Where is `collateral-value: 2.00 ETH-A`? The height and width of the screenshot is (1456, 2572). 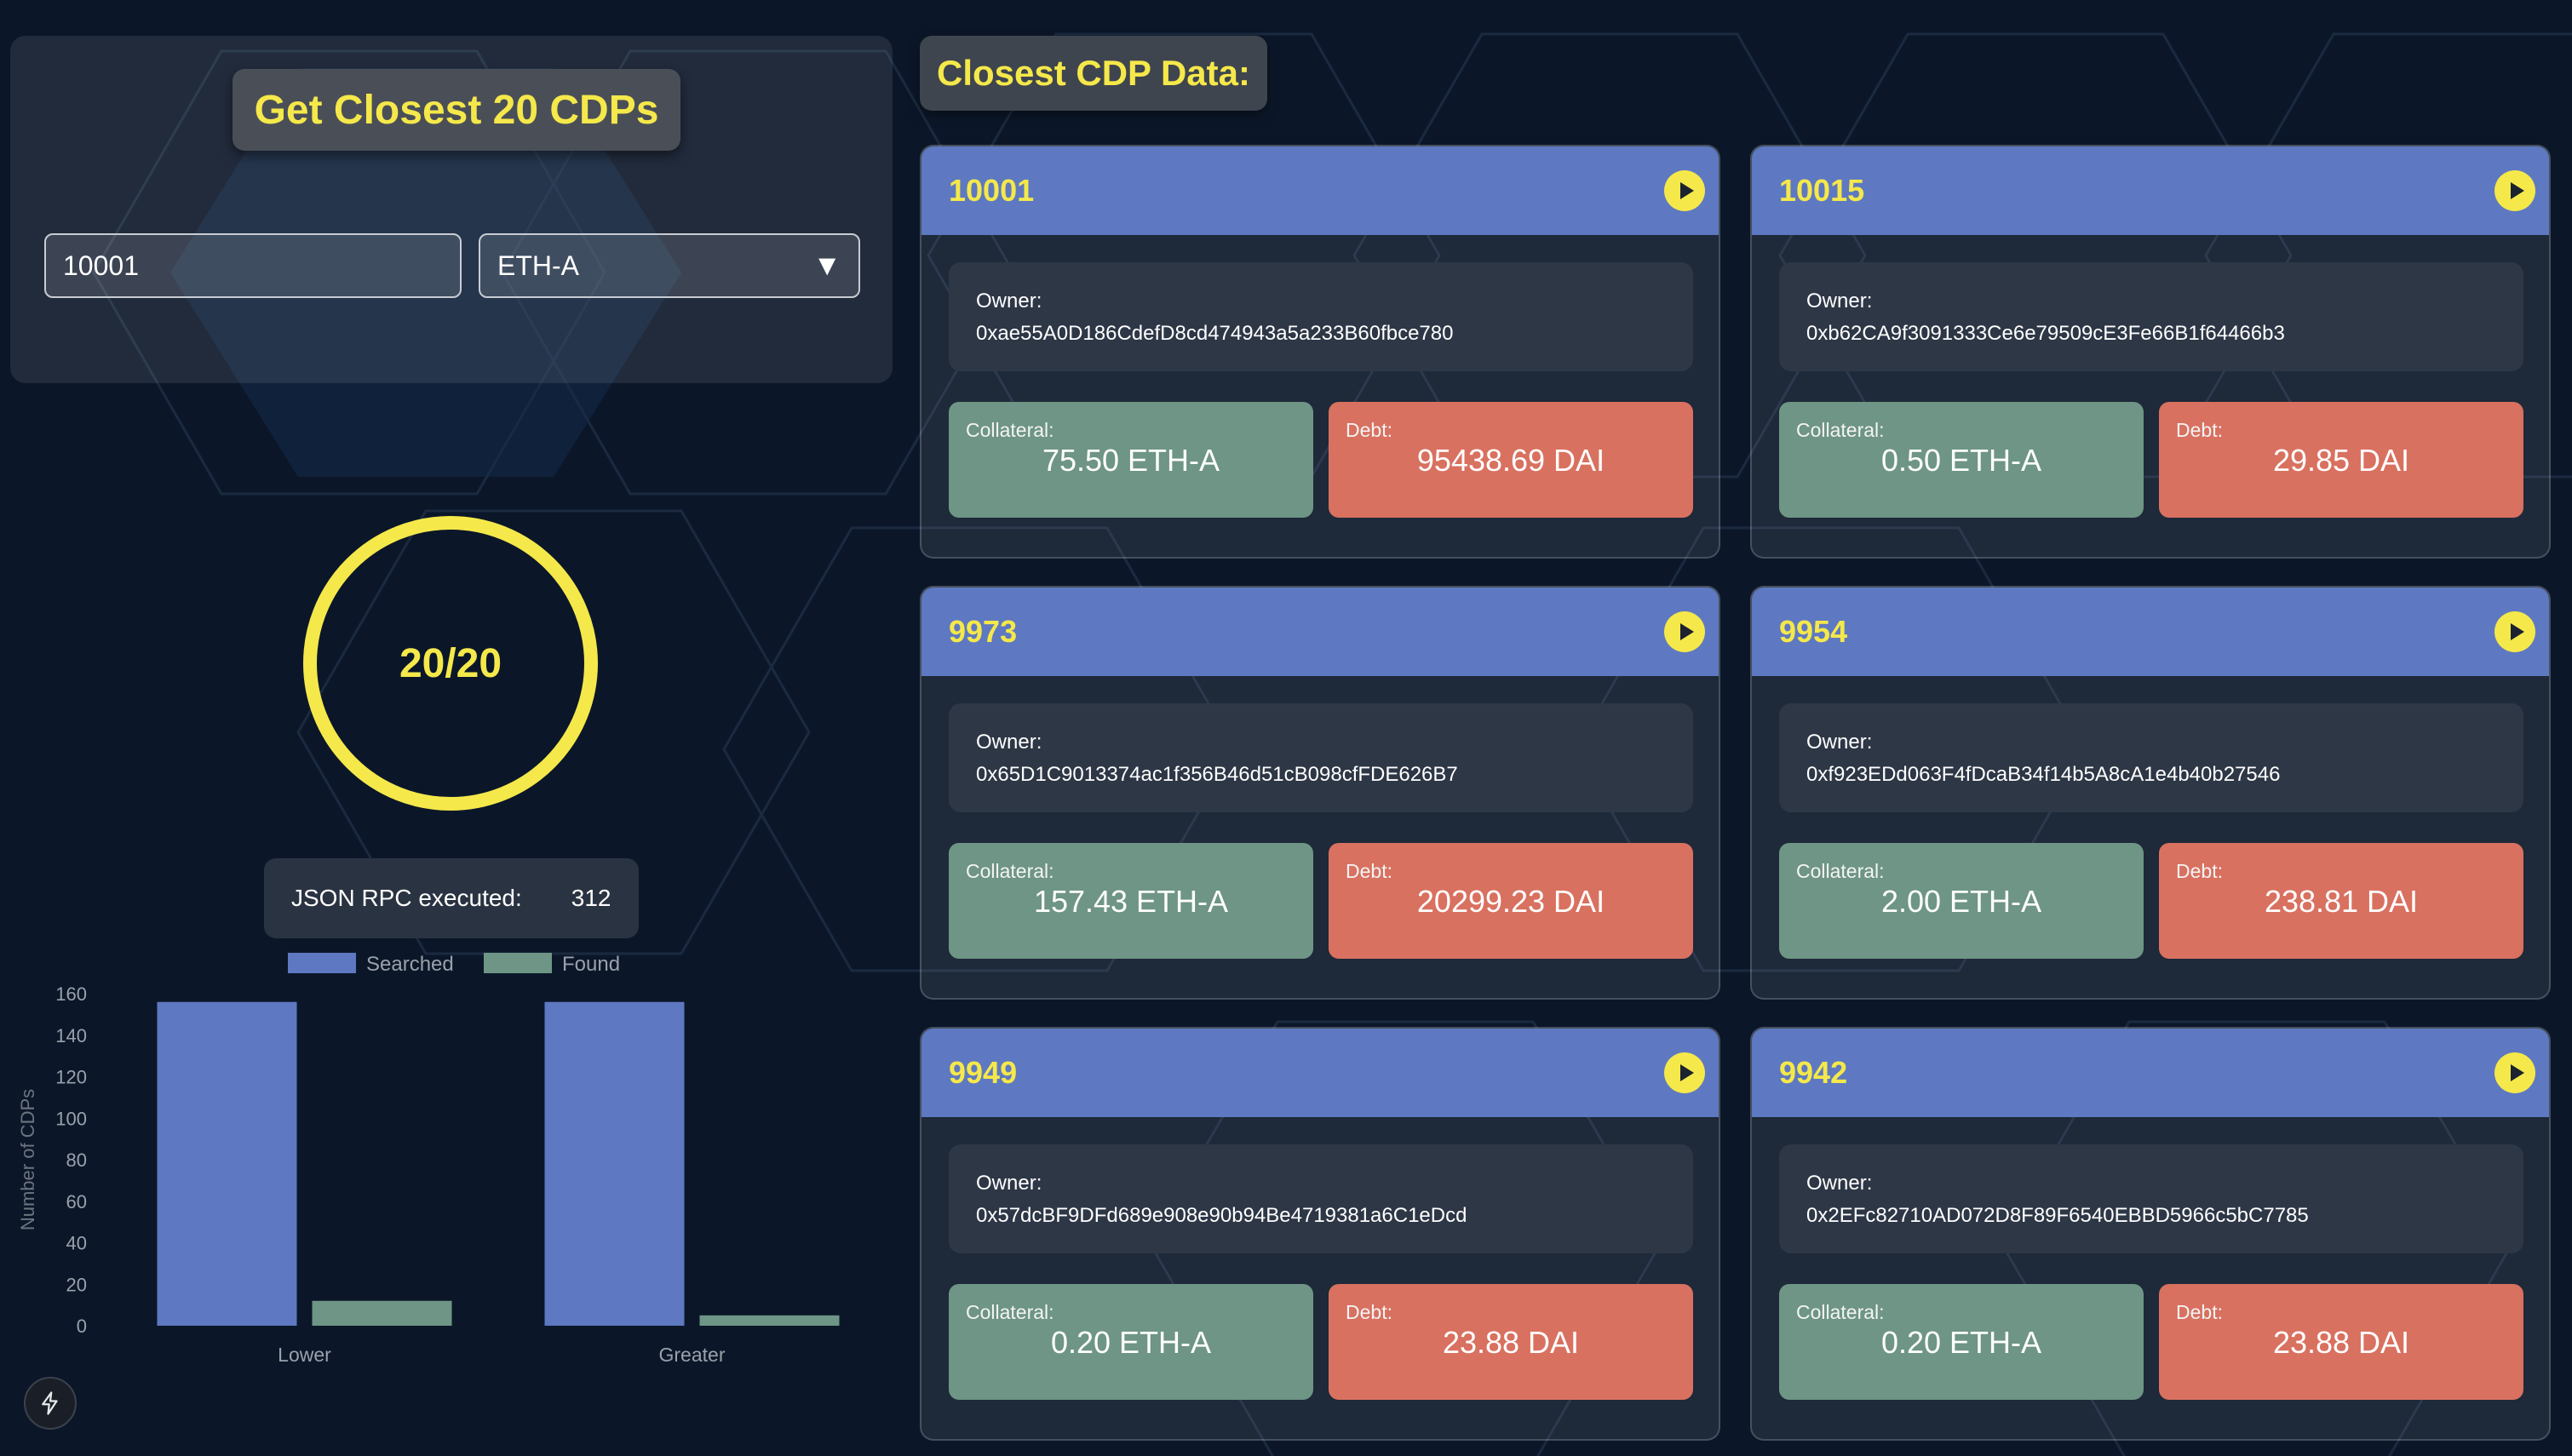 collateral-value: 2.00 ETH-A is located at coordinates (1961, 901).